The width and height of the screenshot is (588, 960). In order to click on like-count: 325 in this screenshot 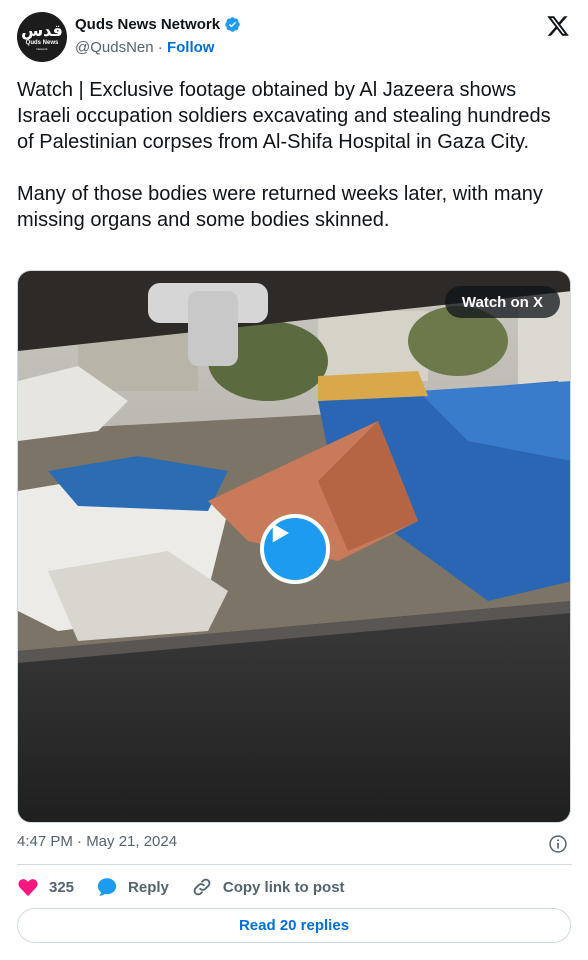, I will do `click(62, 887)`.